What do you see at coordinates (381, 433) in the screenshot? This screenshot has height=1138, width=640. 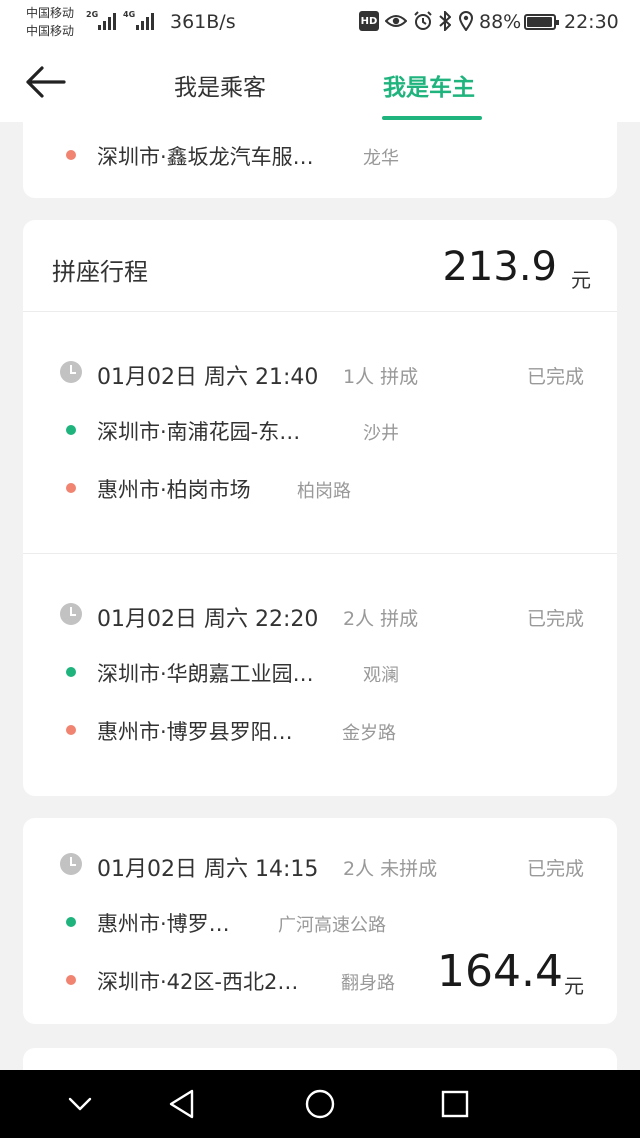 I see `origin-area: 沙井` at bounding box center [381, 433].